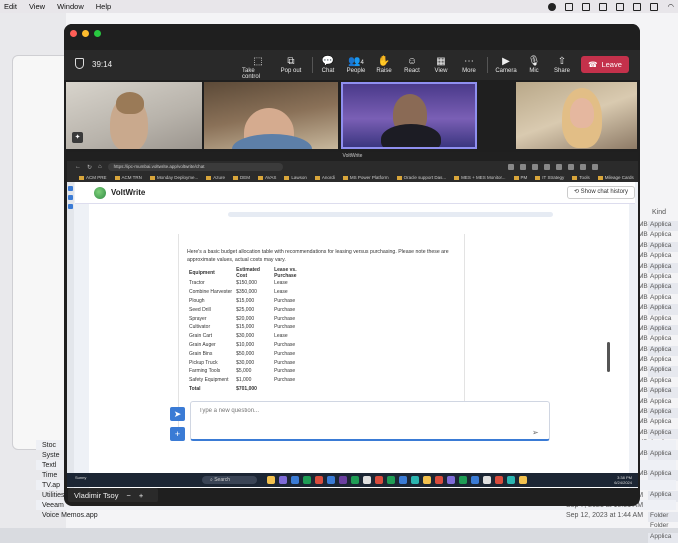  I want to click on react-button: ☺ React, so click(412, 64).